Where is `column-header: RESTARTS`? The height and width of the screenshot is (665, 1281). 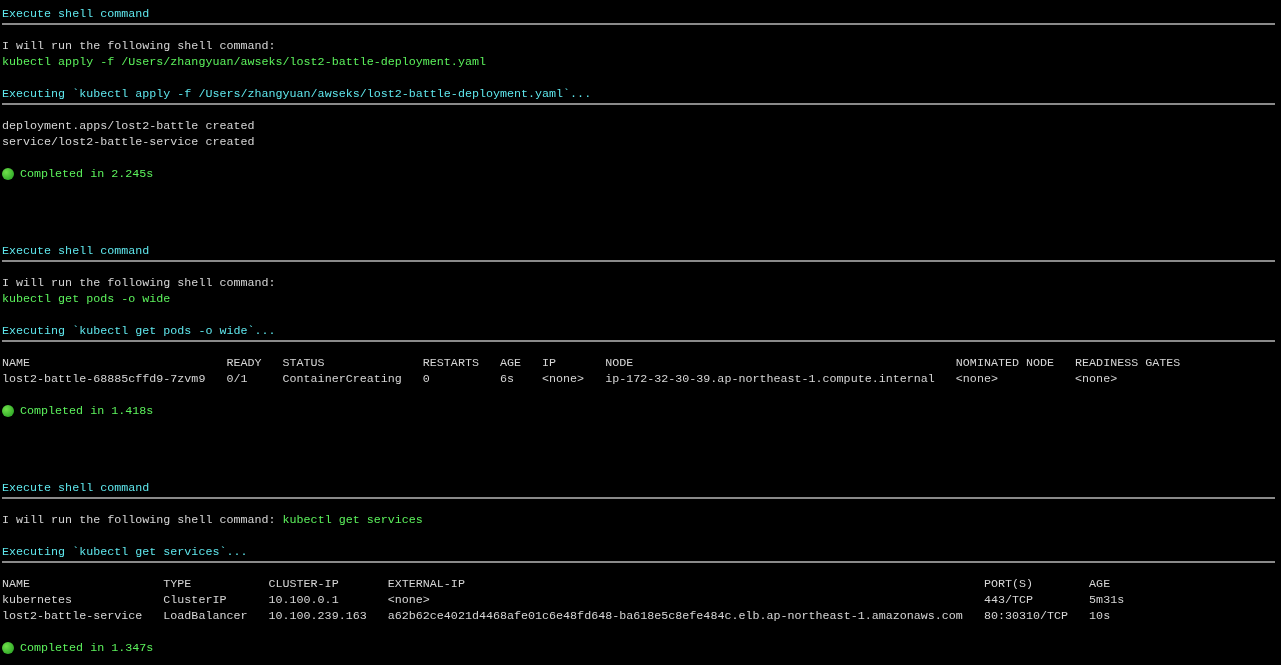
column-header: RESTARTS is located at coordinates (450, 363).